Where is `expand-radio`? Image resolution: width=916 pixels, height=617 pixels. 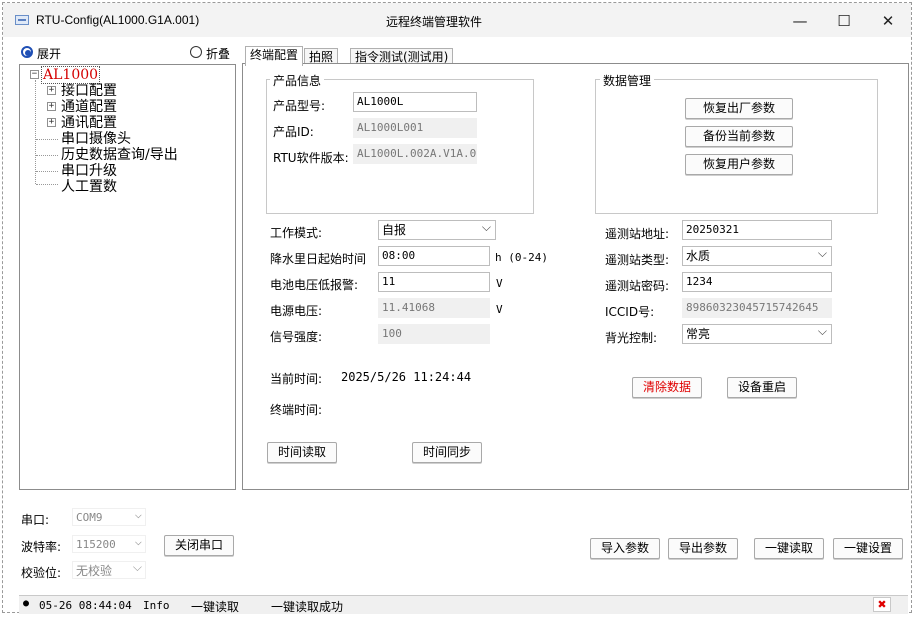
expand-radio is located at coordinates (27, 52).